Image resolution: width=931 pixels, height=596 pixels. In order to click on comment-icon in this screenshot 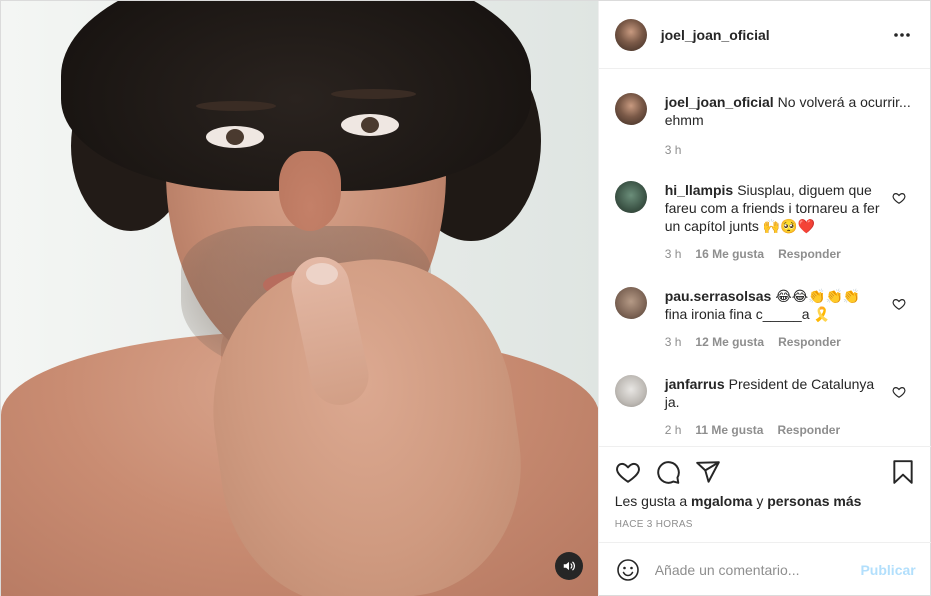, I will do `click(668, 472)`.